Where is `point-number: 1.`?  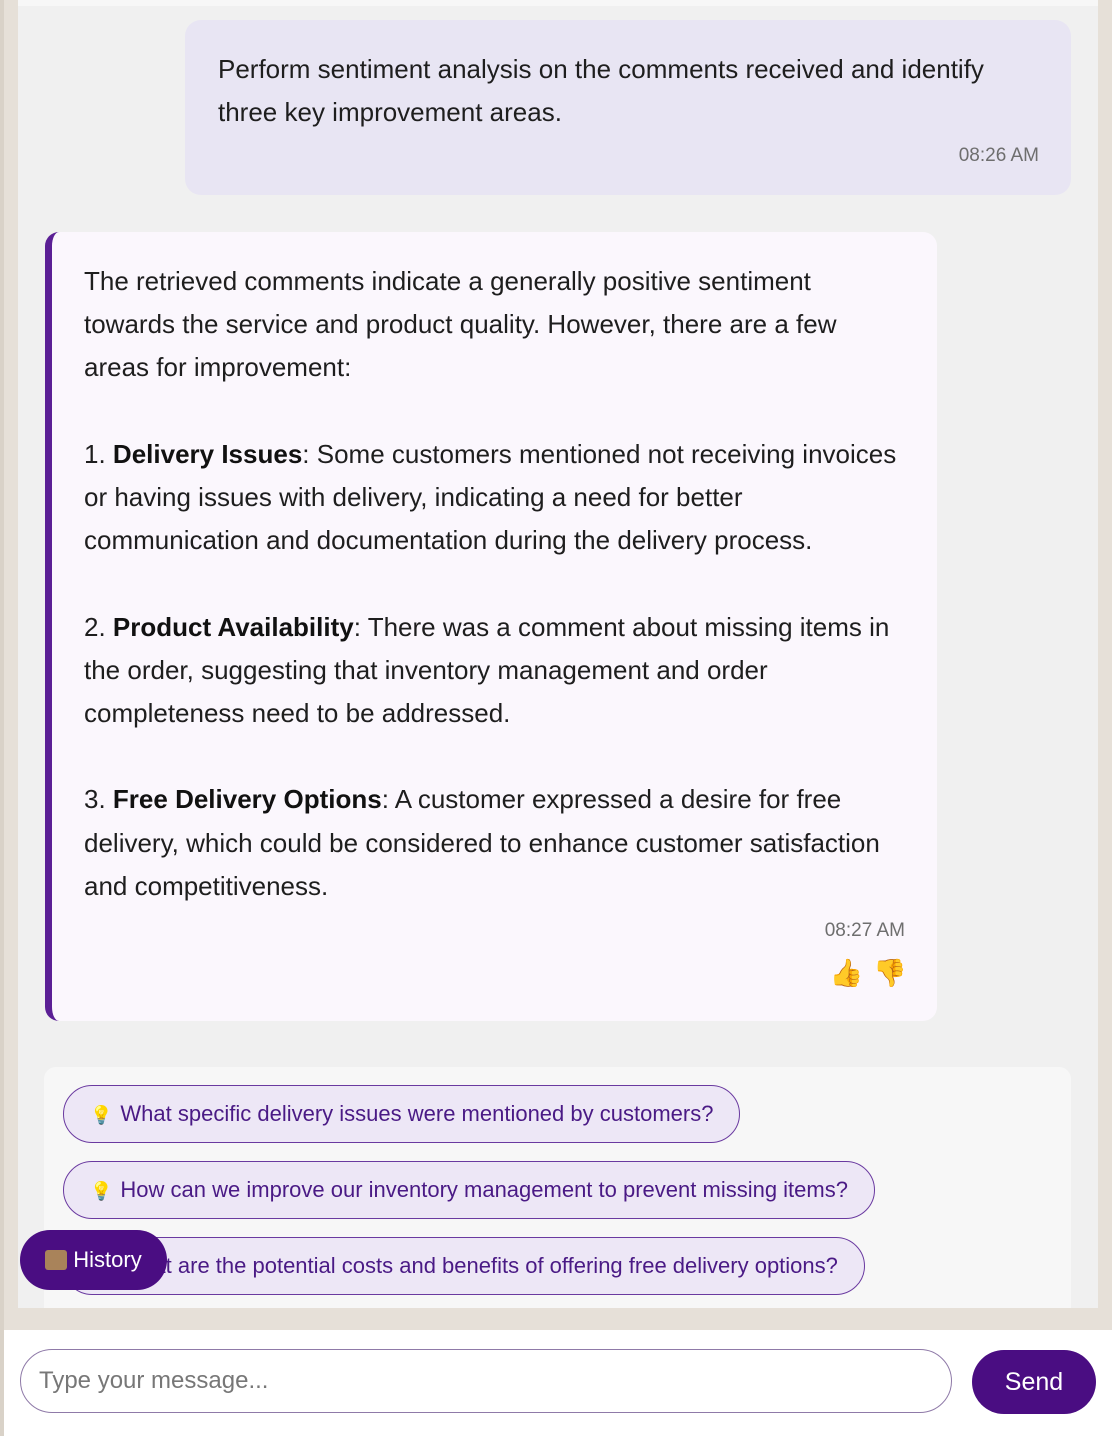
point-number: 1. is located at coordinates (95, 453).